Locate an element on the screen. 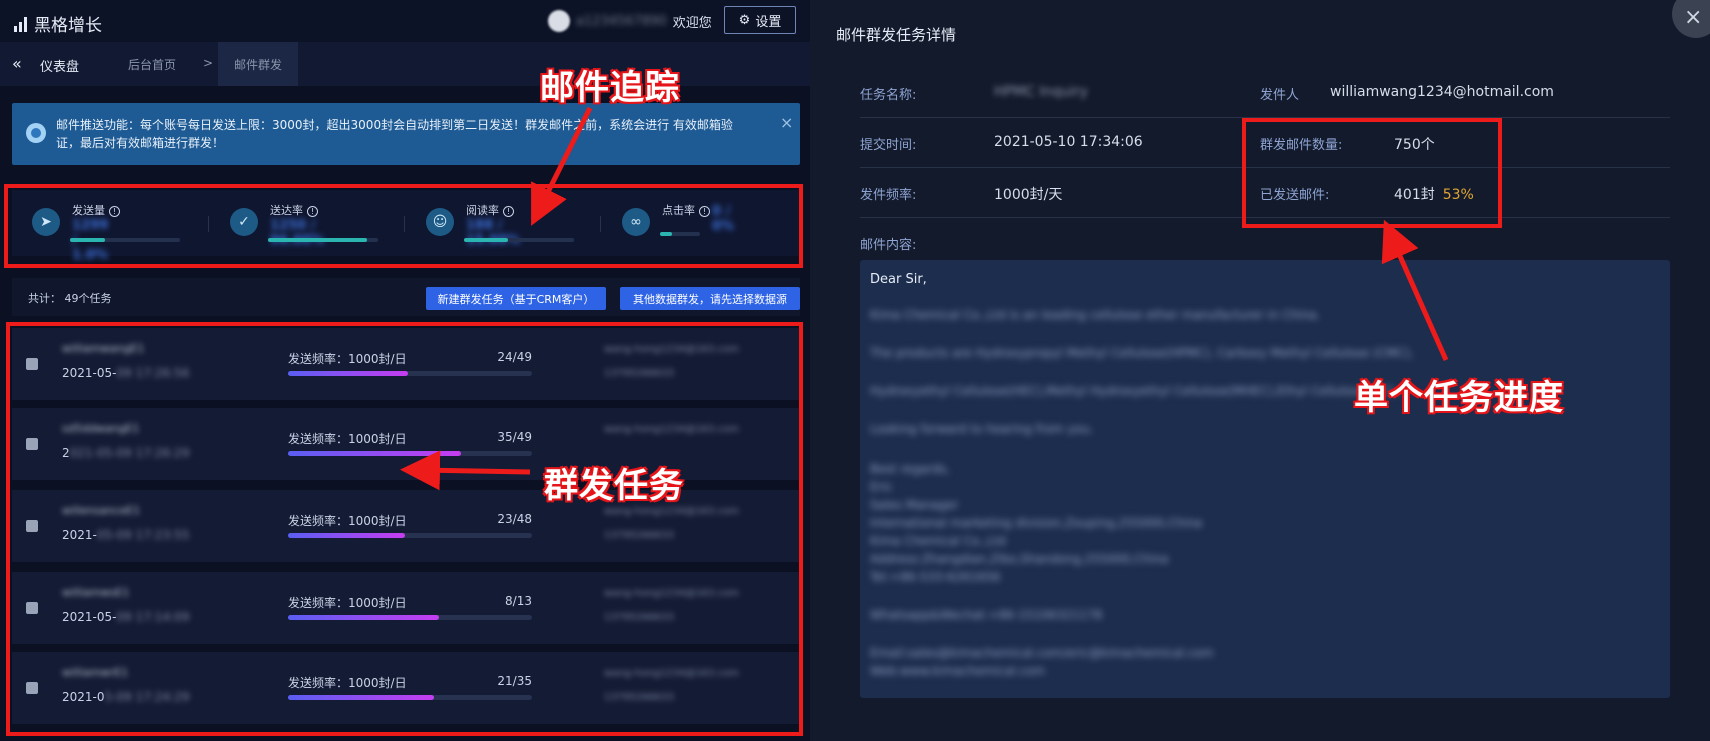  avatar is located at coordinates (559, 21).